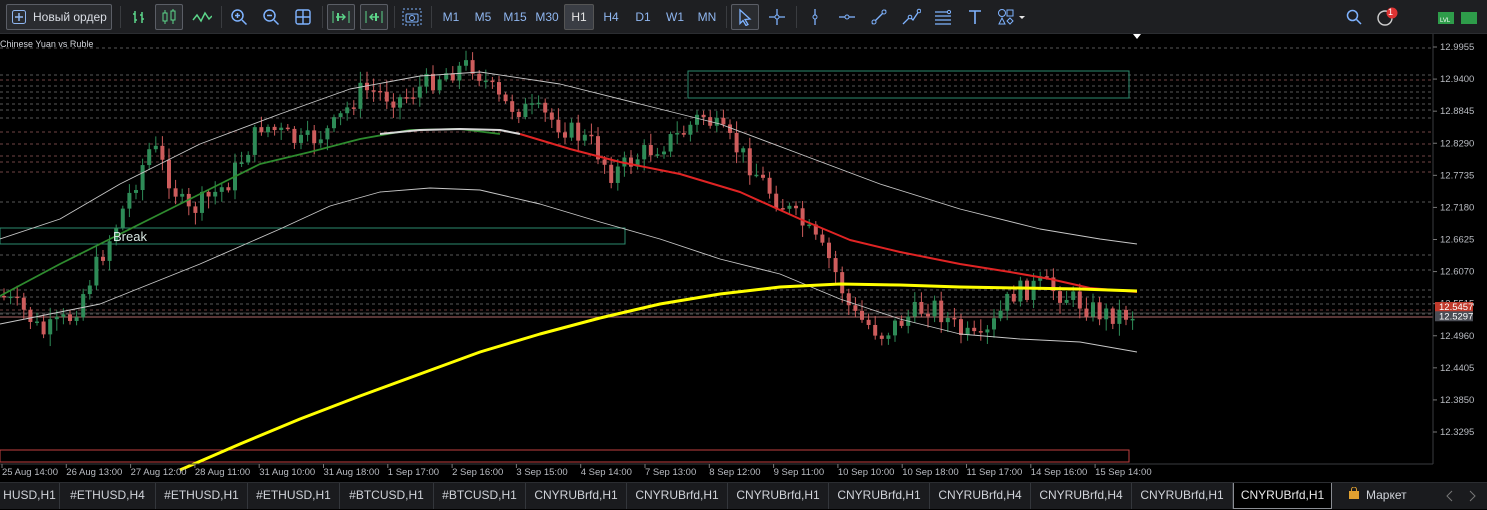 The image size is (1487, 510). What do you see at coordinates (1123, 472) in the screenshot?
I see `time-axis-label: 15 Sep 14:00` at bounding box center [1123, 472].